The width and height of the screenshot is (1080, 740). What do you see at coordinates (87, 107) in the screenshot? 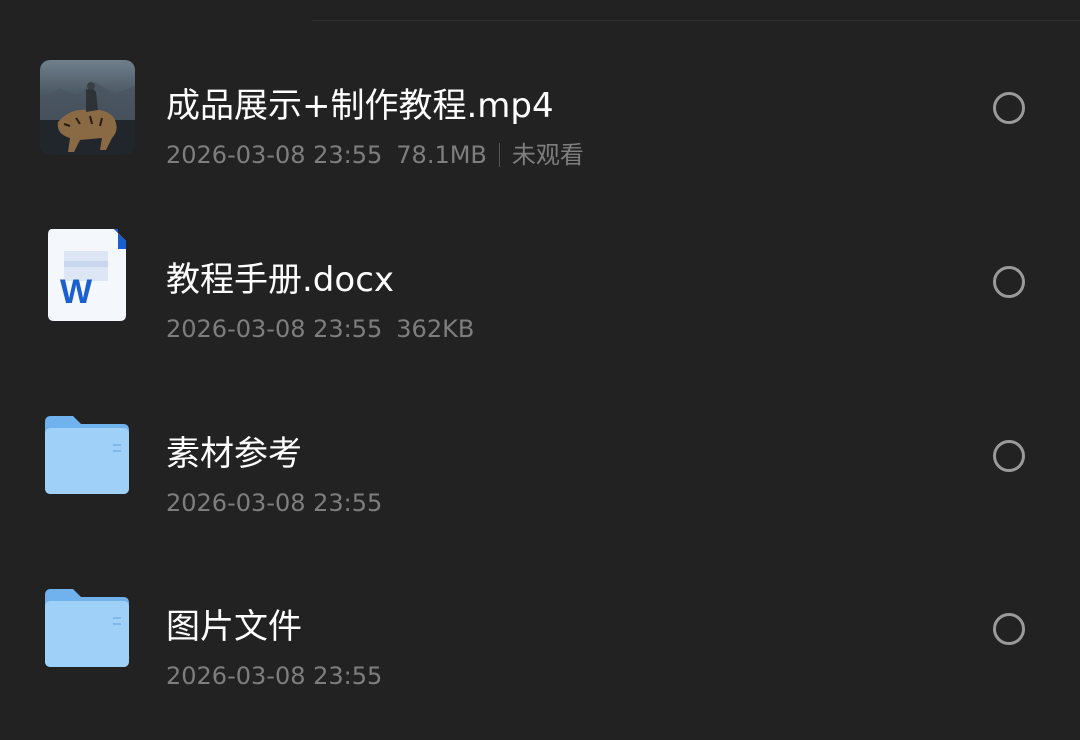
I see `video-thumbnail-icon` at bounding box center [87, 107].